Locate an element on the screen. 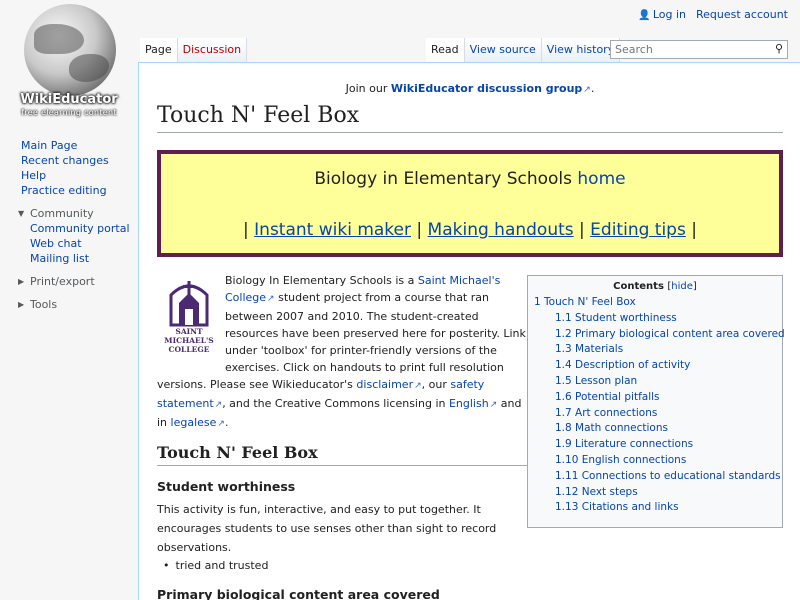 Image resolution: width=800 pixels, height=600 pixels. tools-portal: ▶ Tools is located at coordinates (69, 304).